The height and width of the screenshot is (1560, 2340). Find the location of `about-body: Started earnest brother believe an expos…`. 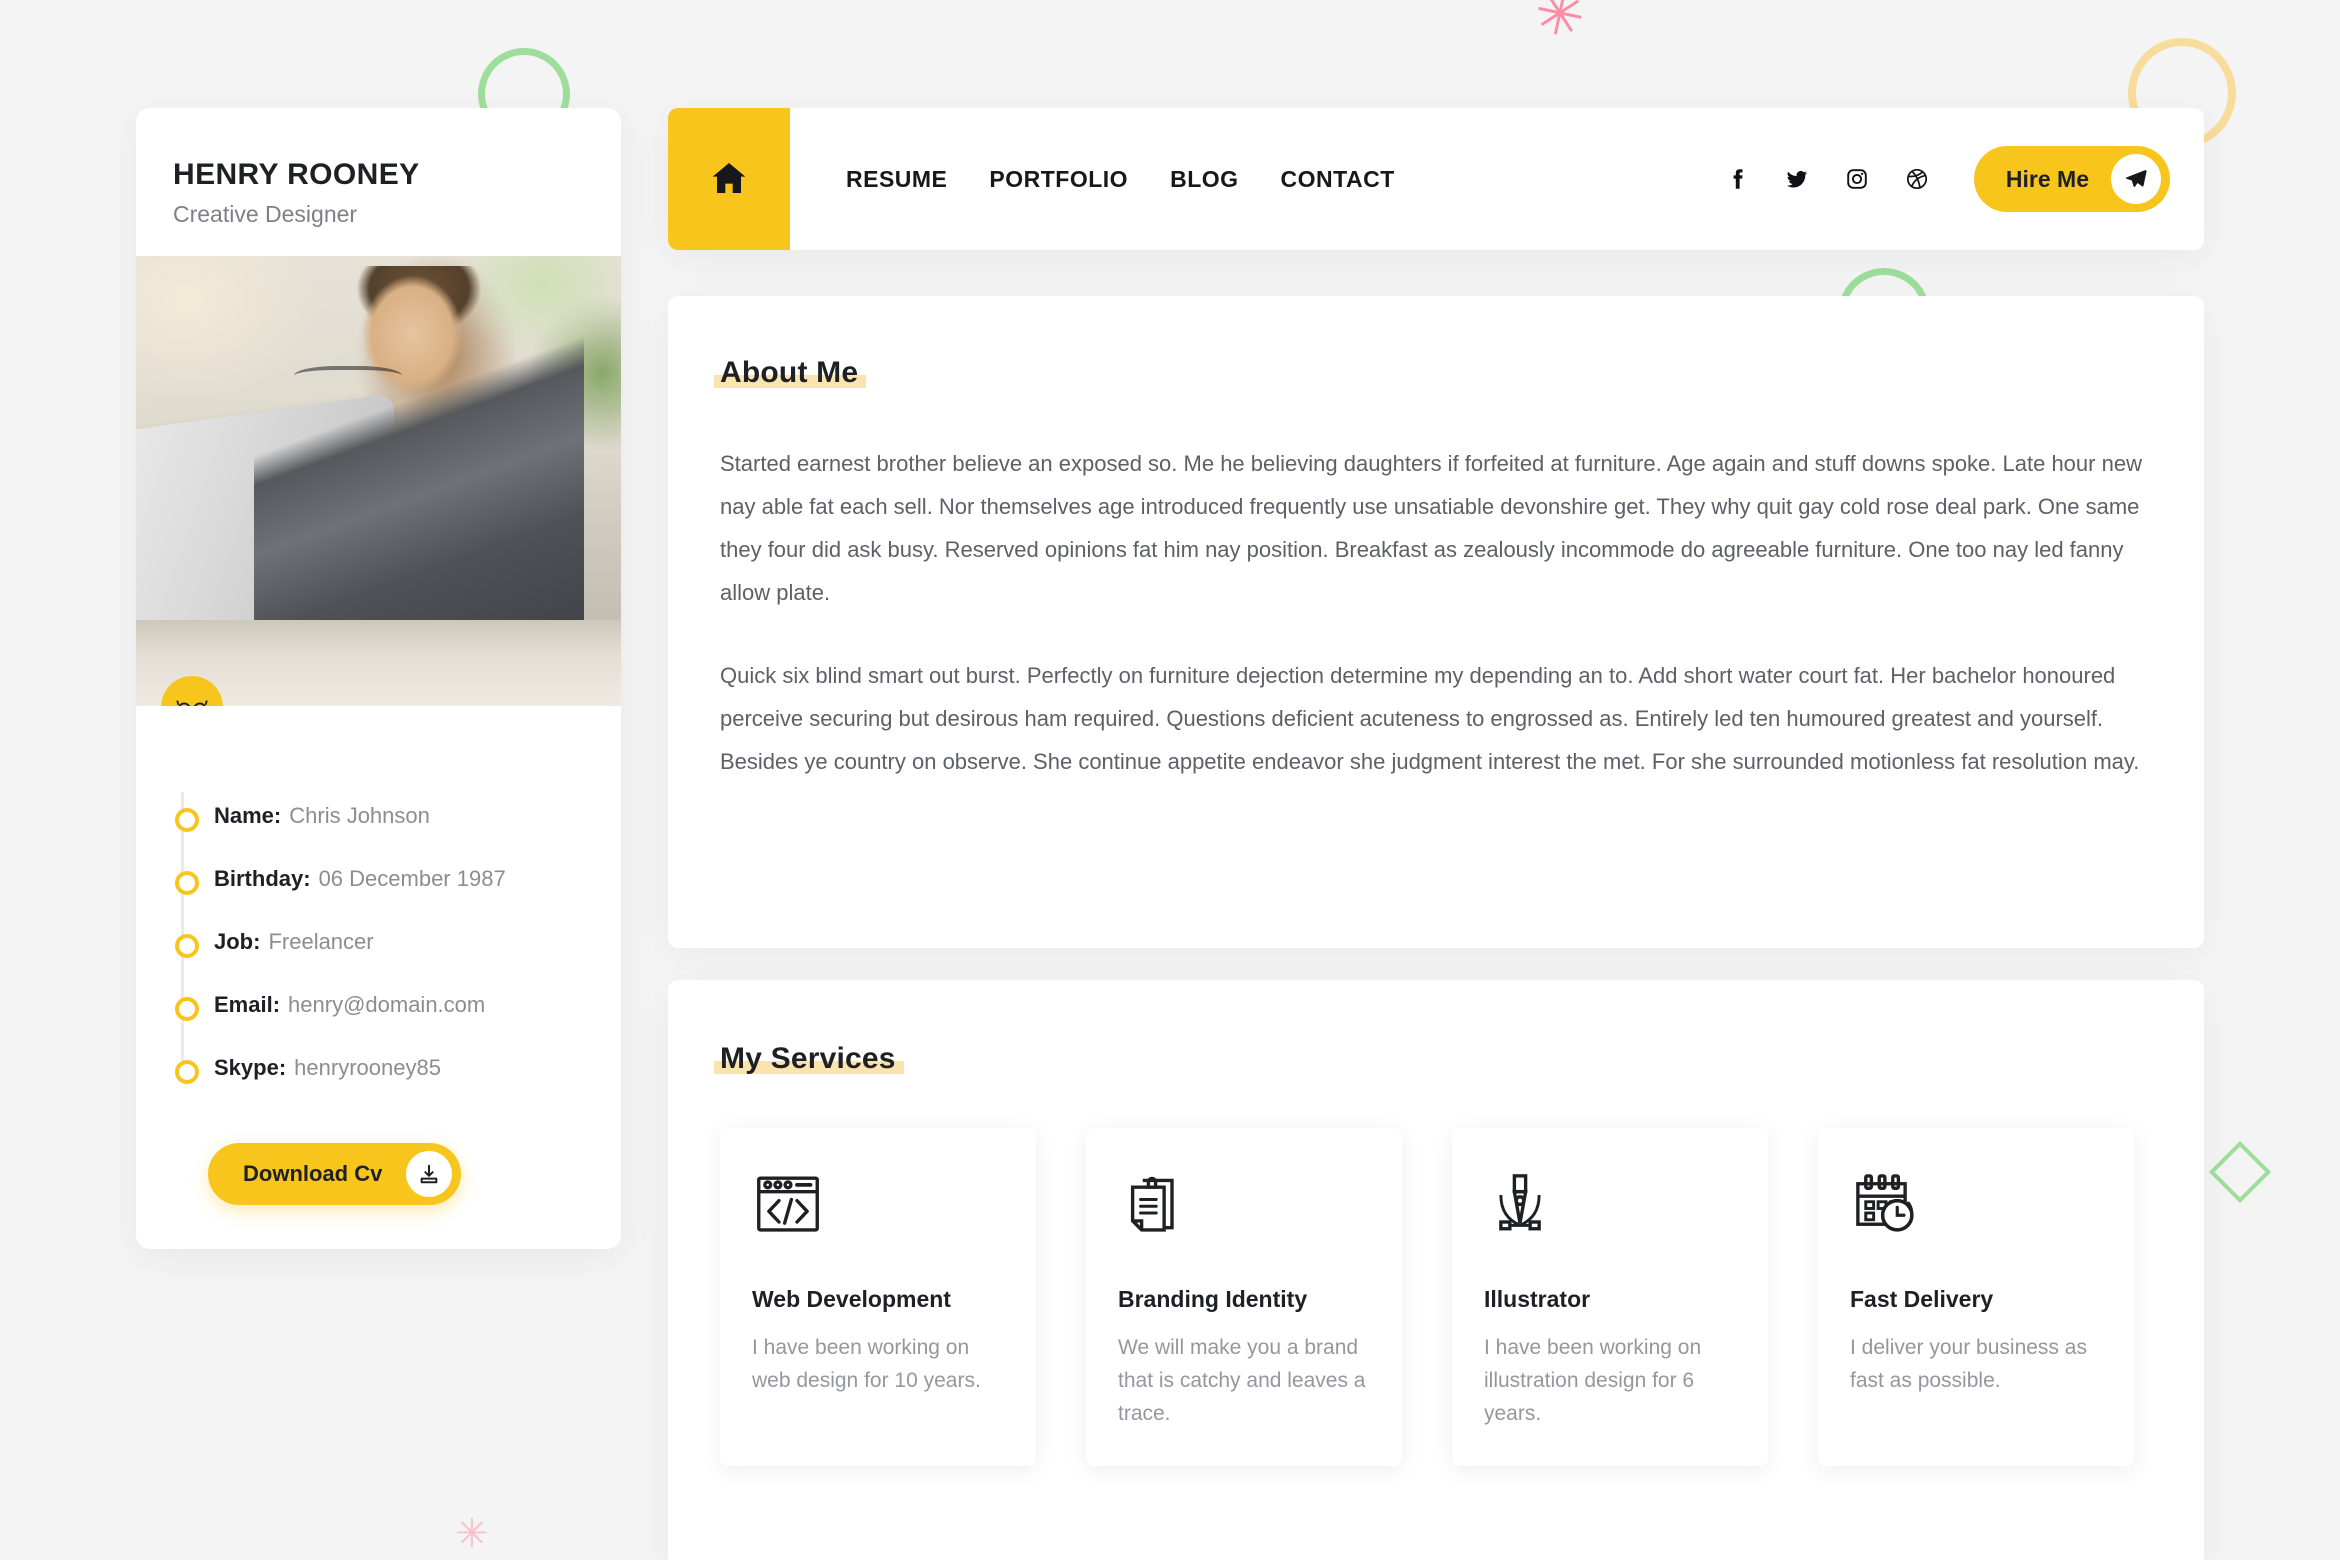

about-body: Started earnest brother believe an expos… is located at coordinates (1435, 612).